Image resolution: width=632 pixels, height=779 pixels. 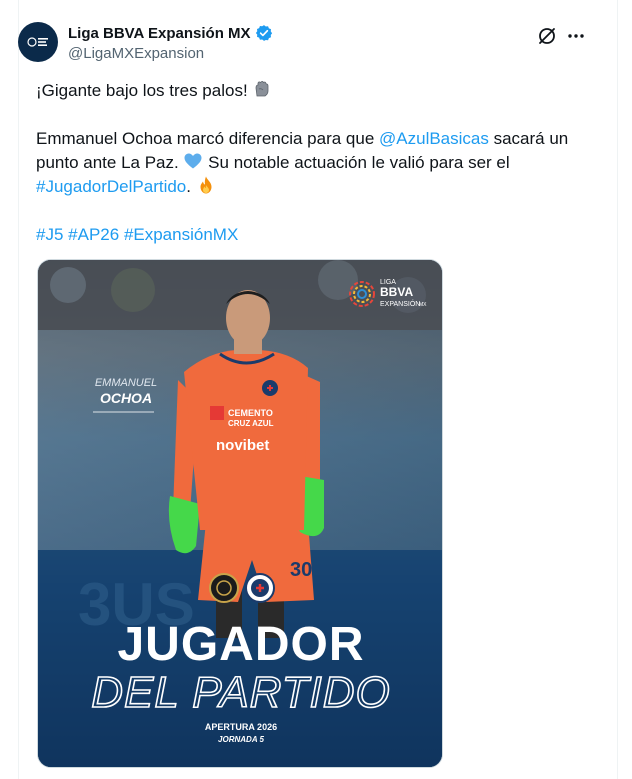 What do you see at coordinates (136, 53) in the screenshot?
I see `handle: @LigaMXExpansion` at bounding box center [136, 53].